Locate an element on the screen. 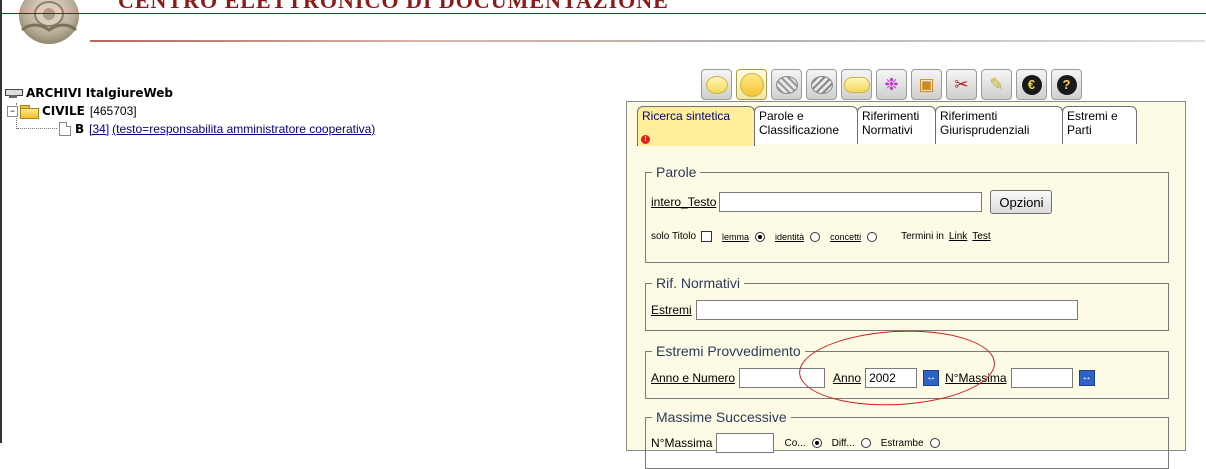 The height and width of the screenshot is (469, 1206). anno-input is located at coordinates (891, 378).